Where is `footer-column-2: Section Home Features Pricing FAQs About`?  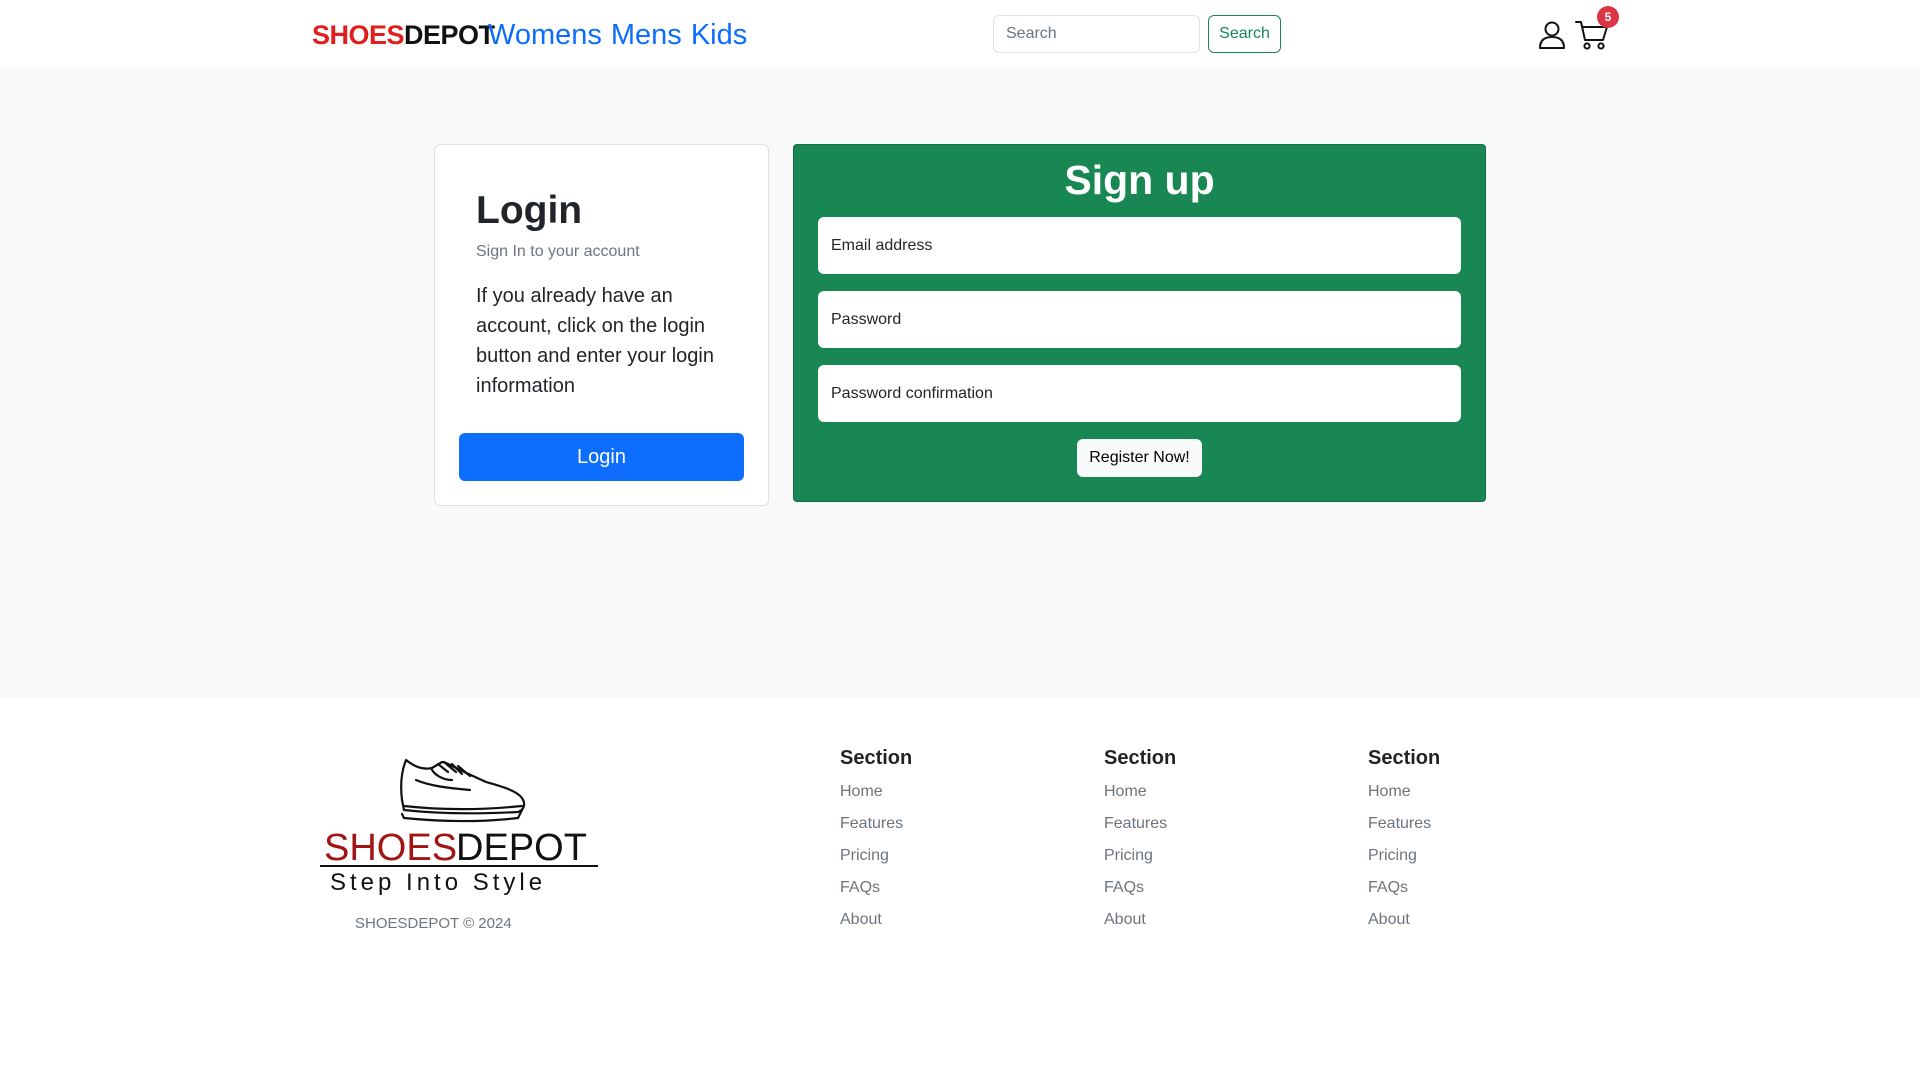
footer-column-2: Section Home Features Pricing FAQs About is located at coordinates (1214, 841).